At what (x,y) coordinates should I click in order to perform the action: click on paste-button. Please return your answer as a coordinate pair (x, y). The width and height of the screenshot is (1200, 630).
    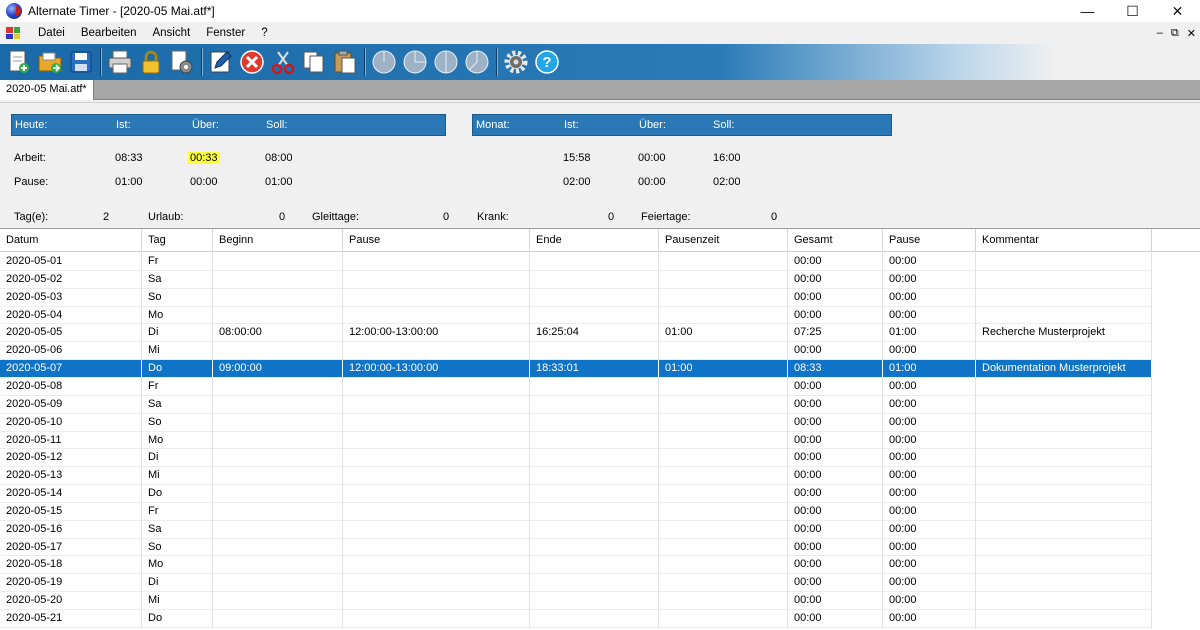
    Looking at the image, I should click on (344, 62).